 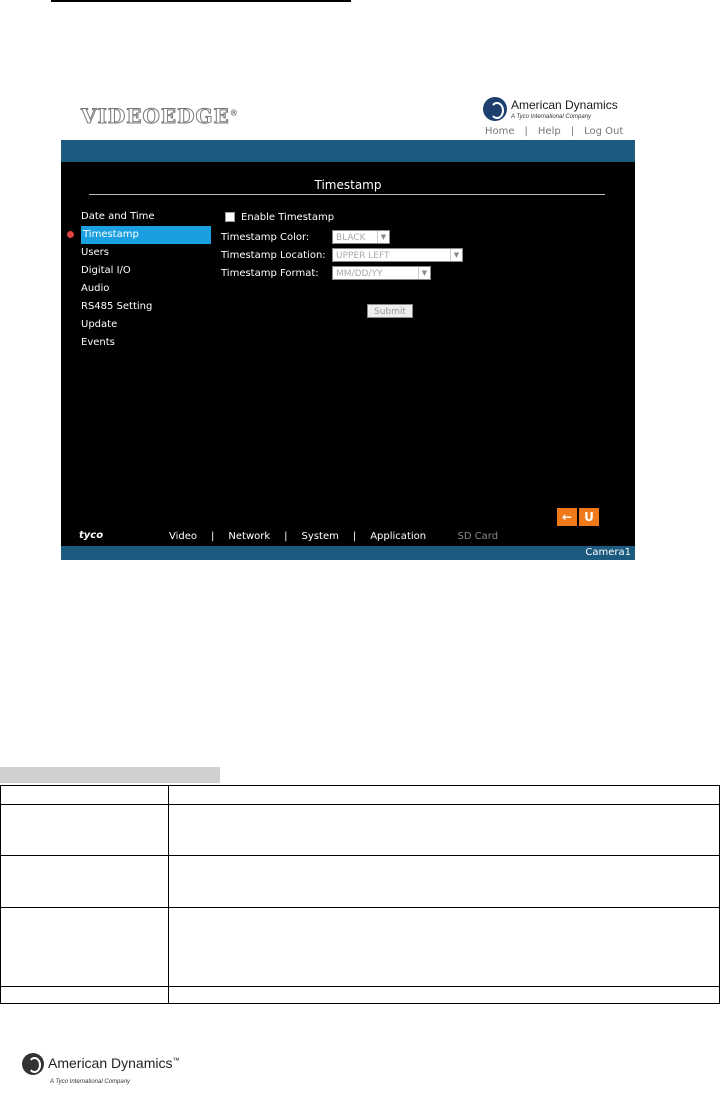 What do you see at coordinates (363, 256) in the screenshot?
I see `location-value: UPPER LEFT` at bounding box center [363, 256].